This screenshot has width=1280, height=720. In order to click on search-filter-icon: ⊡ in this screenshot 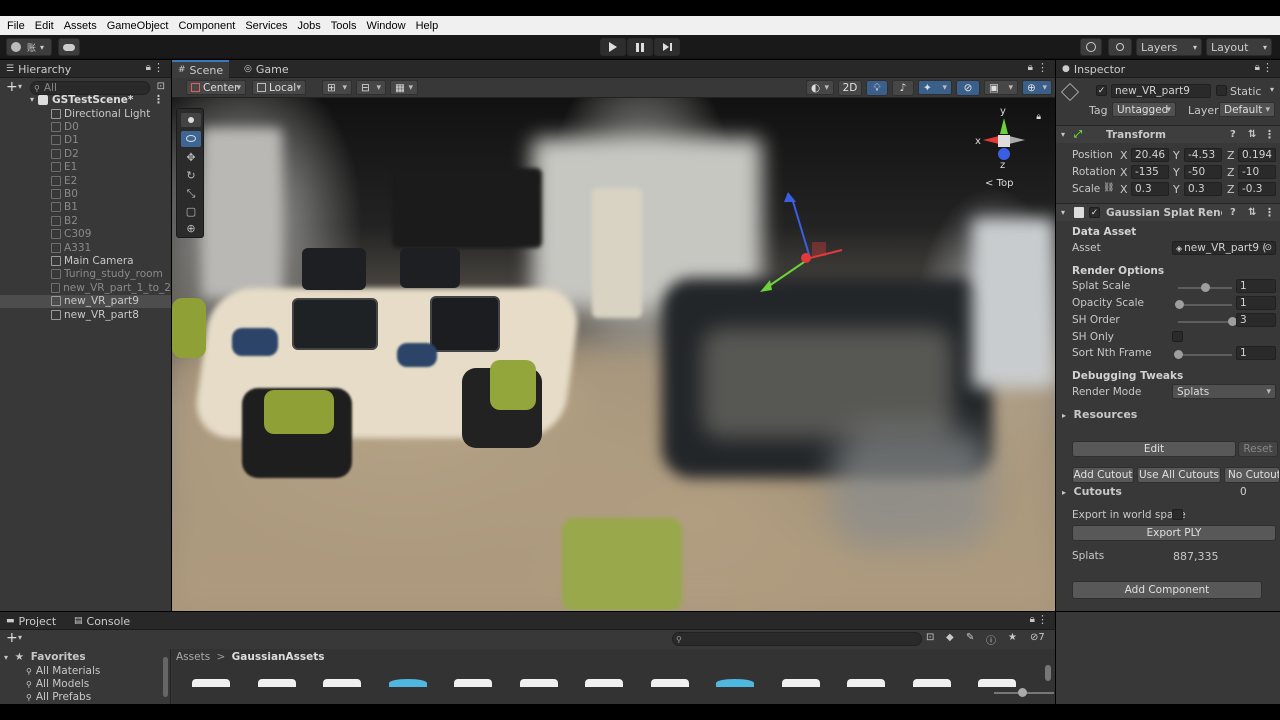, I will do `click(161, 86)`.